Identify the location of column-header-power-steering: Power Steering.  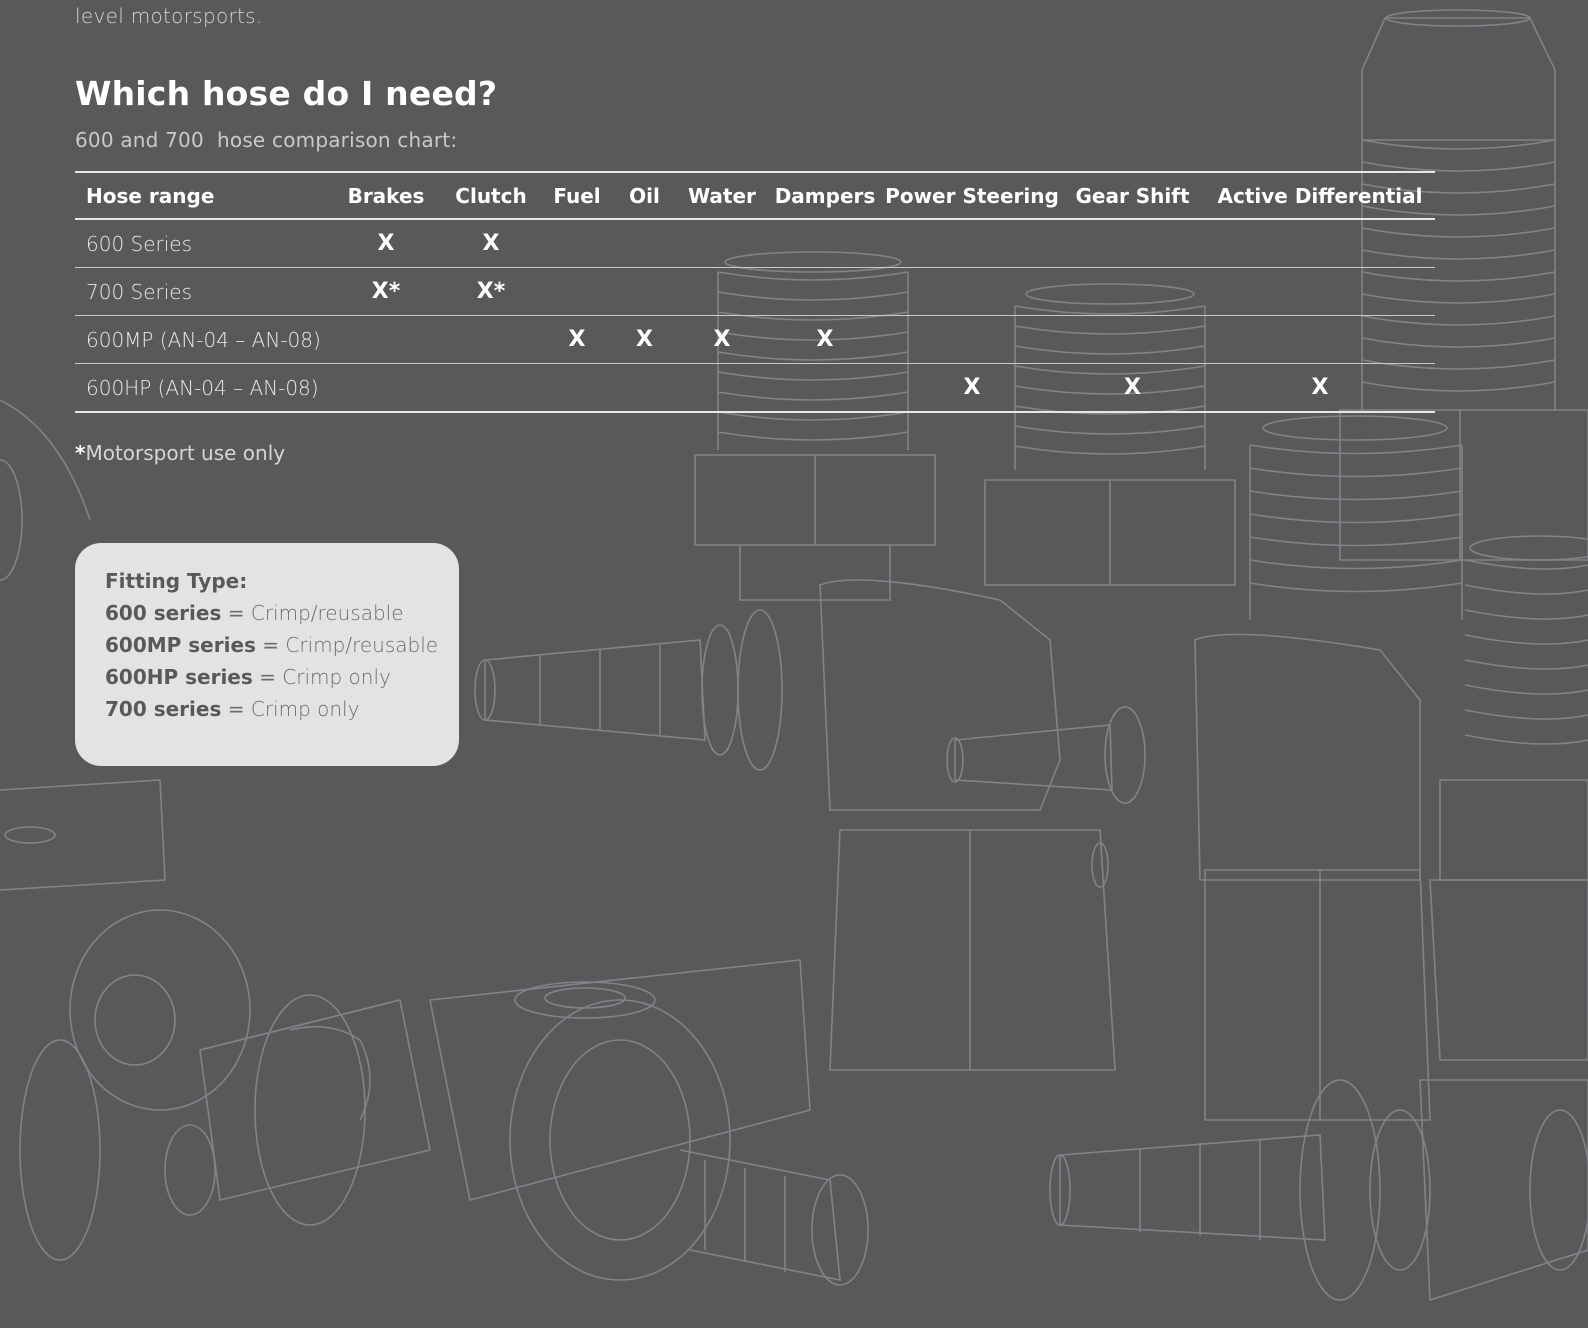
(972, 196).